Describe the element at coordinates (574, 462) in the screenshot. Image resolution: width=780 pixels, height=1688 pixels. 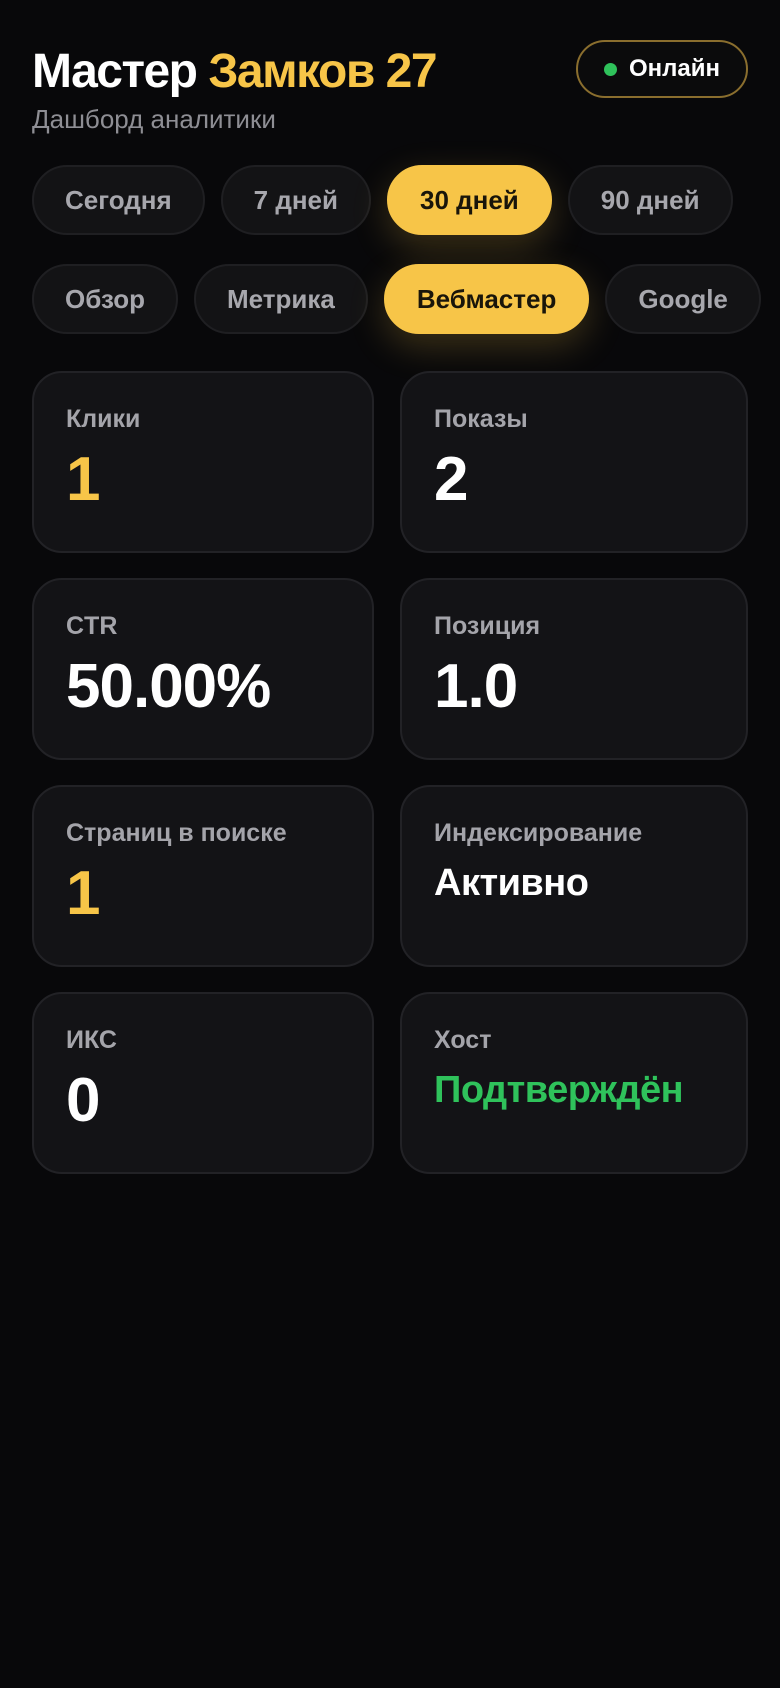
I see `metric-card-impressions: Показы 2` at that location.